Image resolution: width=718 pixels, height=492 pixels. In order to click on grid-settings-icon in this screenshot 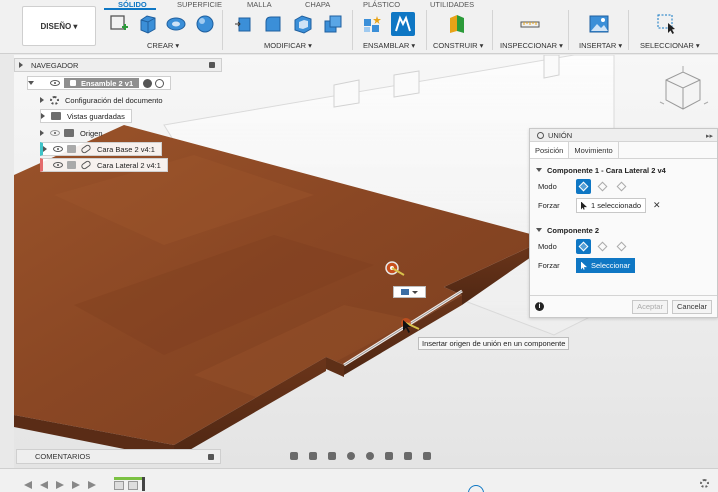, I will do `click(408, 456)`.